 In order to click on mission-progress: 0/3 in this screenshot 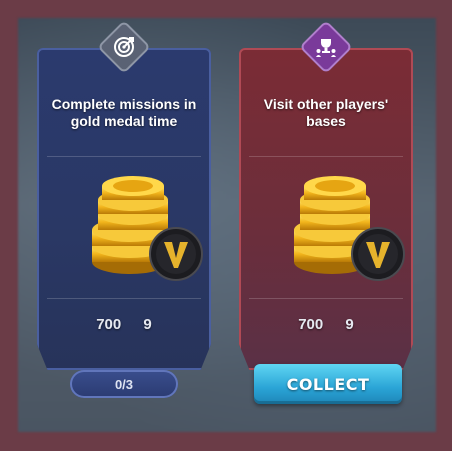, I will do `click(124, 384)`.